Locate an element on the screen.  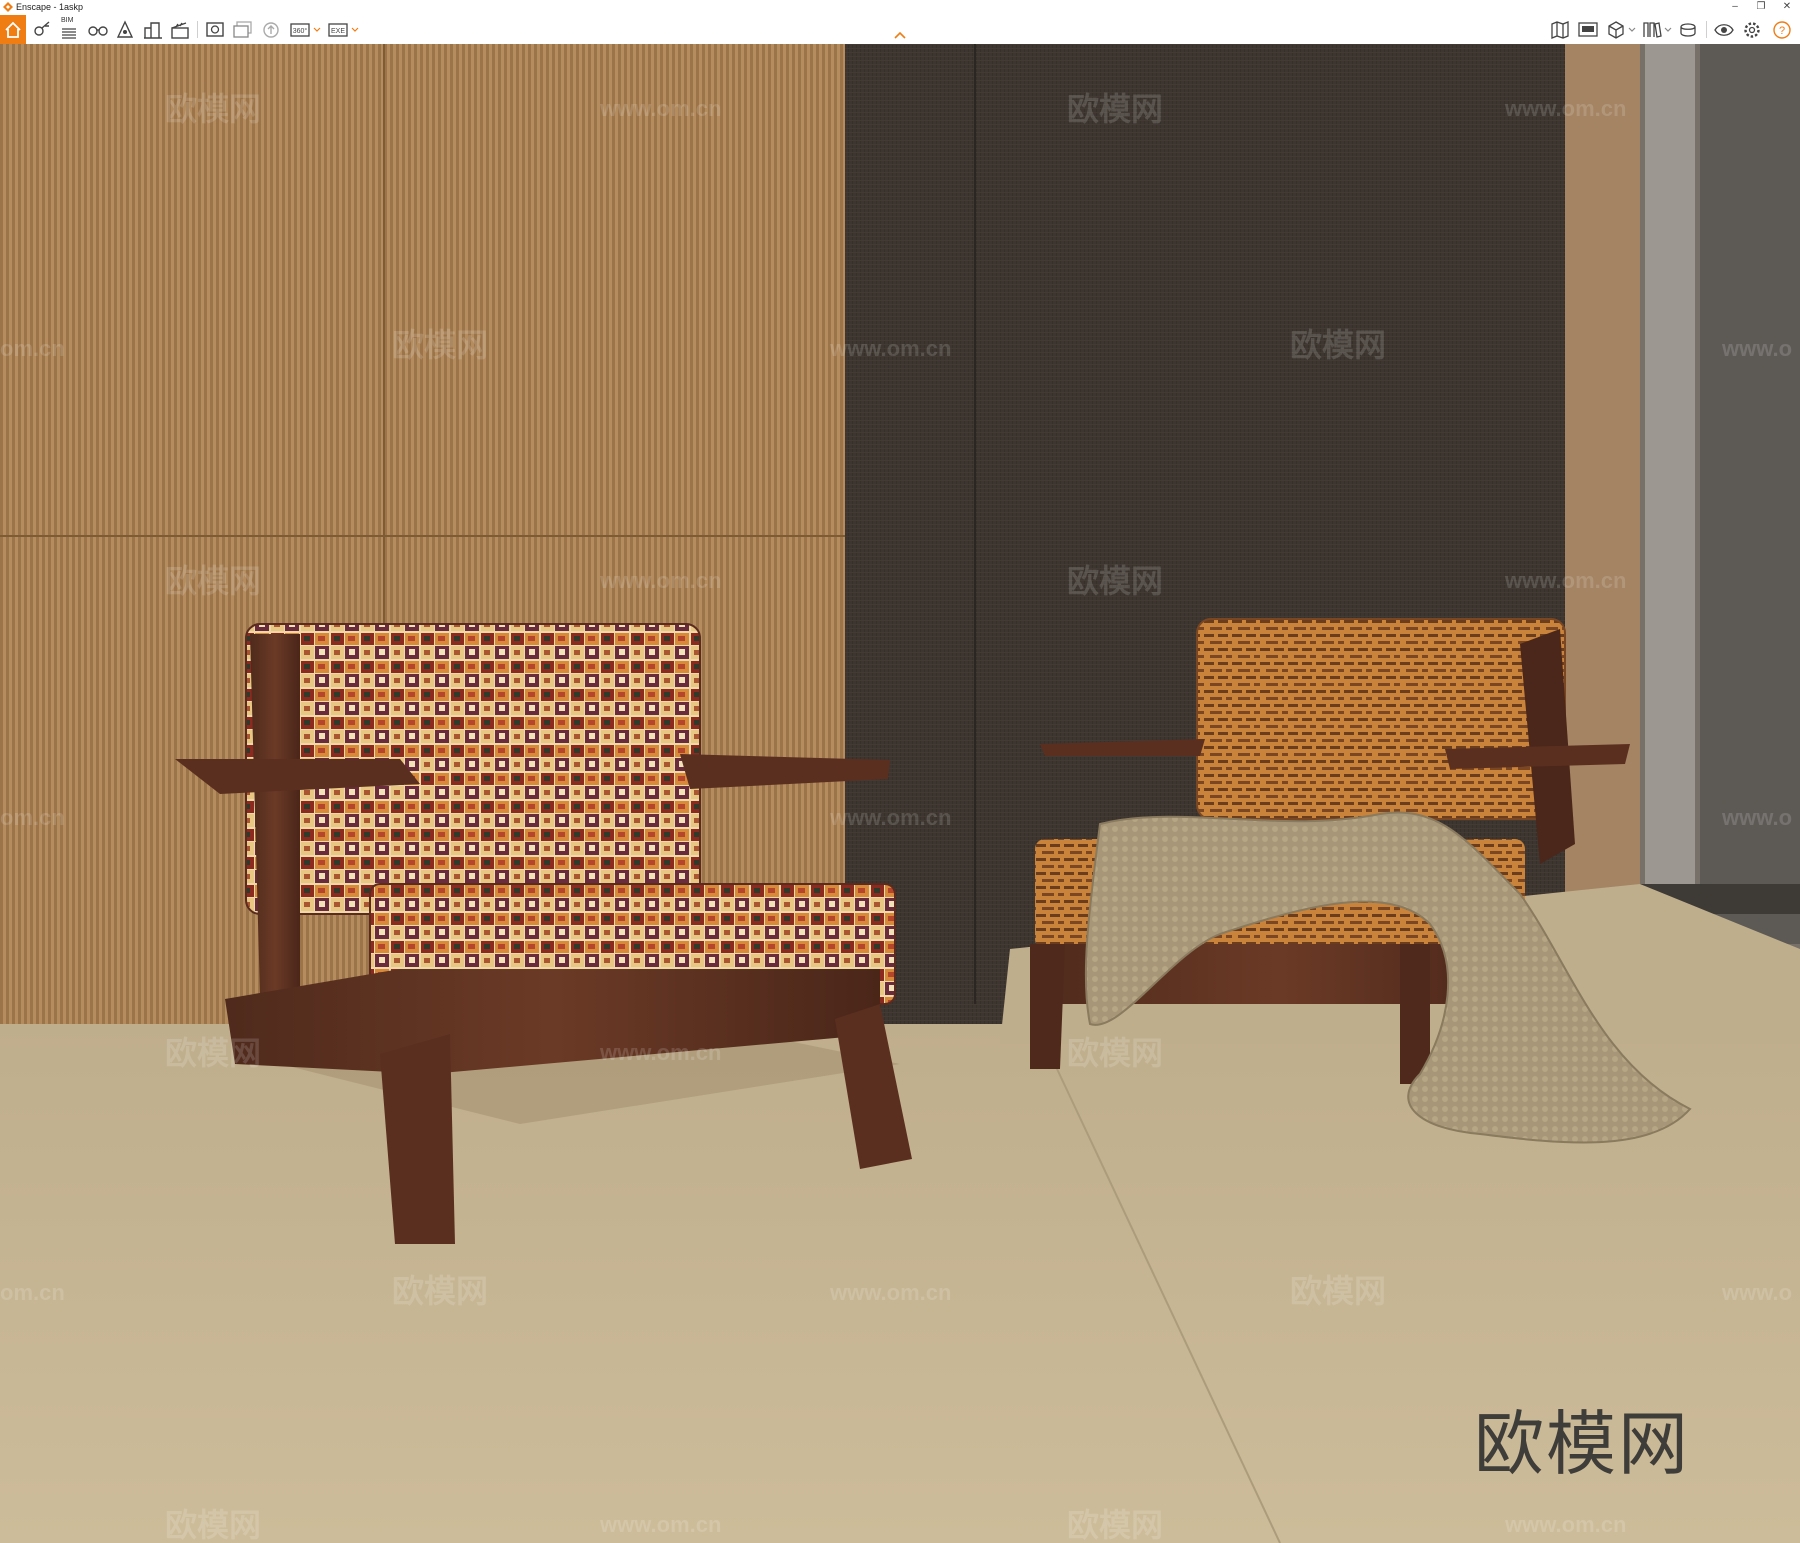
settings-button is located at coordinates (1752, 29).